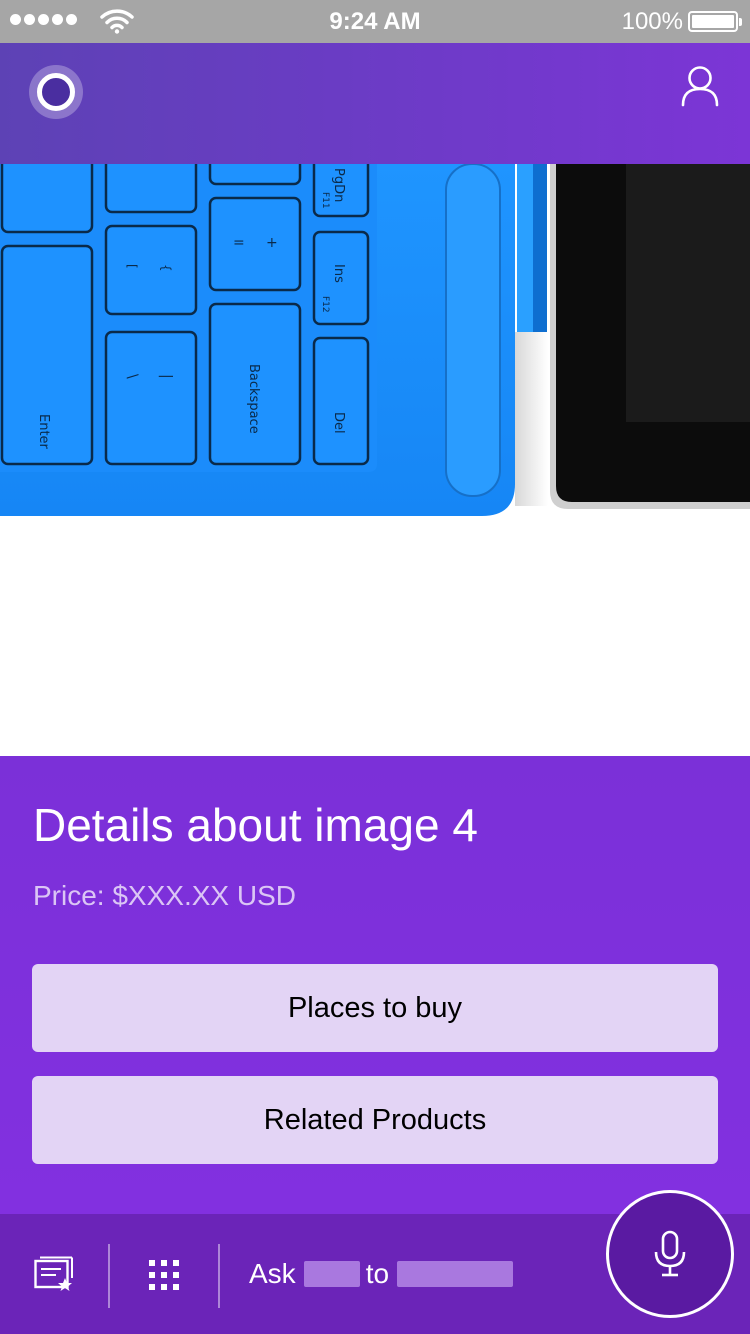 The image size is (750, 1334). Describe the element at coordinates (164, 1275) in the screenshot. I see `grid-dots-icon` at that location.